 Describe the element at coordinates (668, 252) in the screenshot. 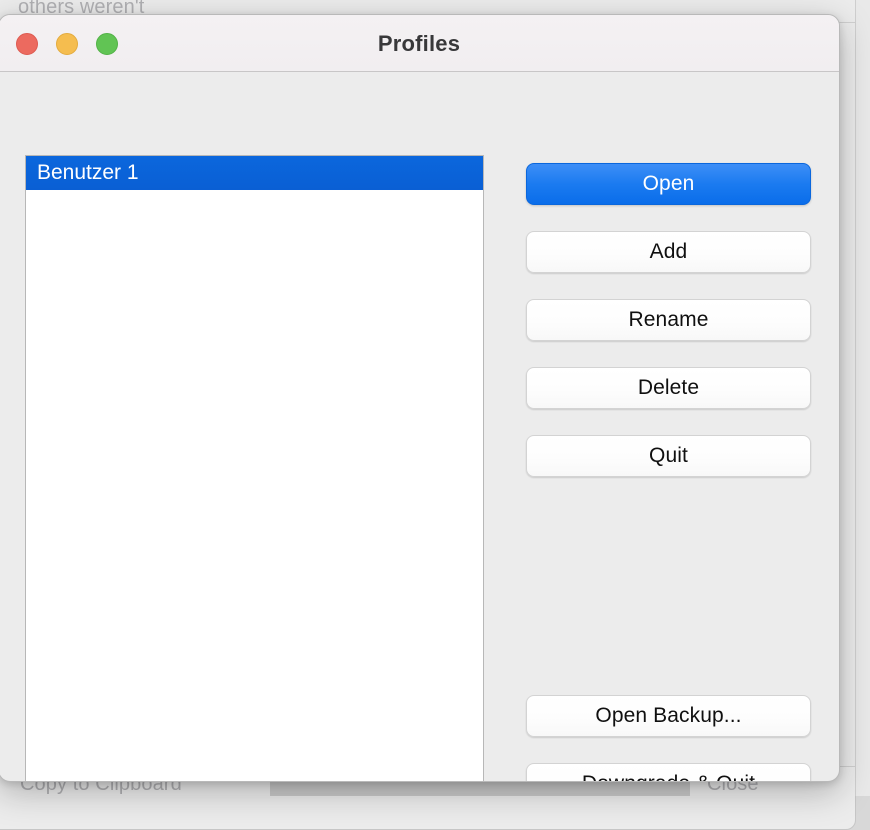

I see `add-button: Add` at that location.